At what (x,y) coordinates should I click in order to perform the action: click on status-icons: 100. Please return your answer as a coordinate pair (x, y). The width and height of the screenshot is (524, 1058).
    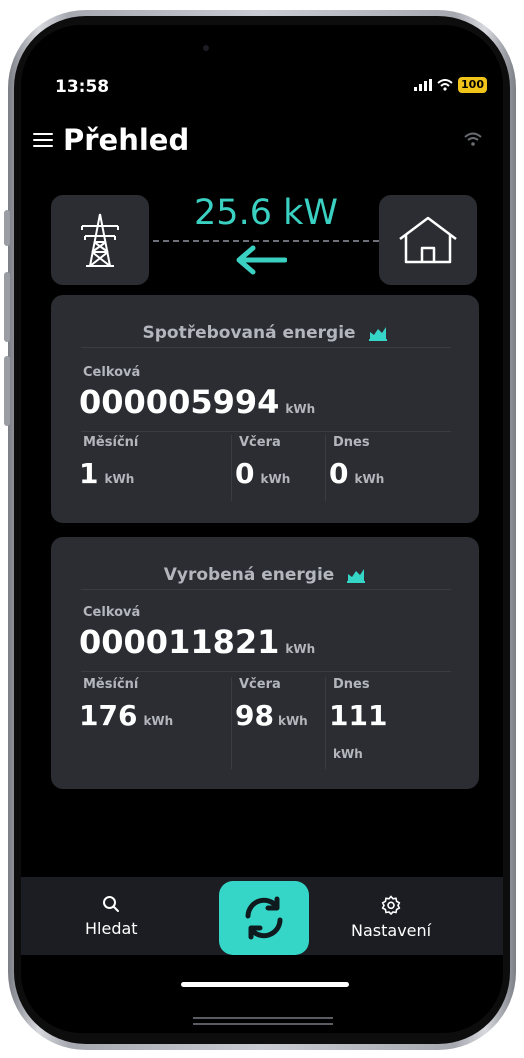
    Looking at the image, I should click on (450, 85).